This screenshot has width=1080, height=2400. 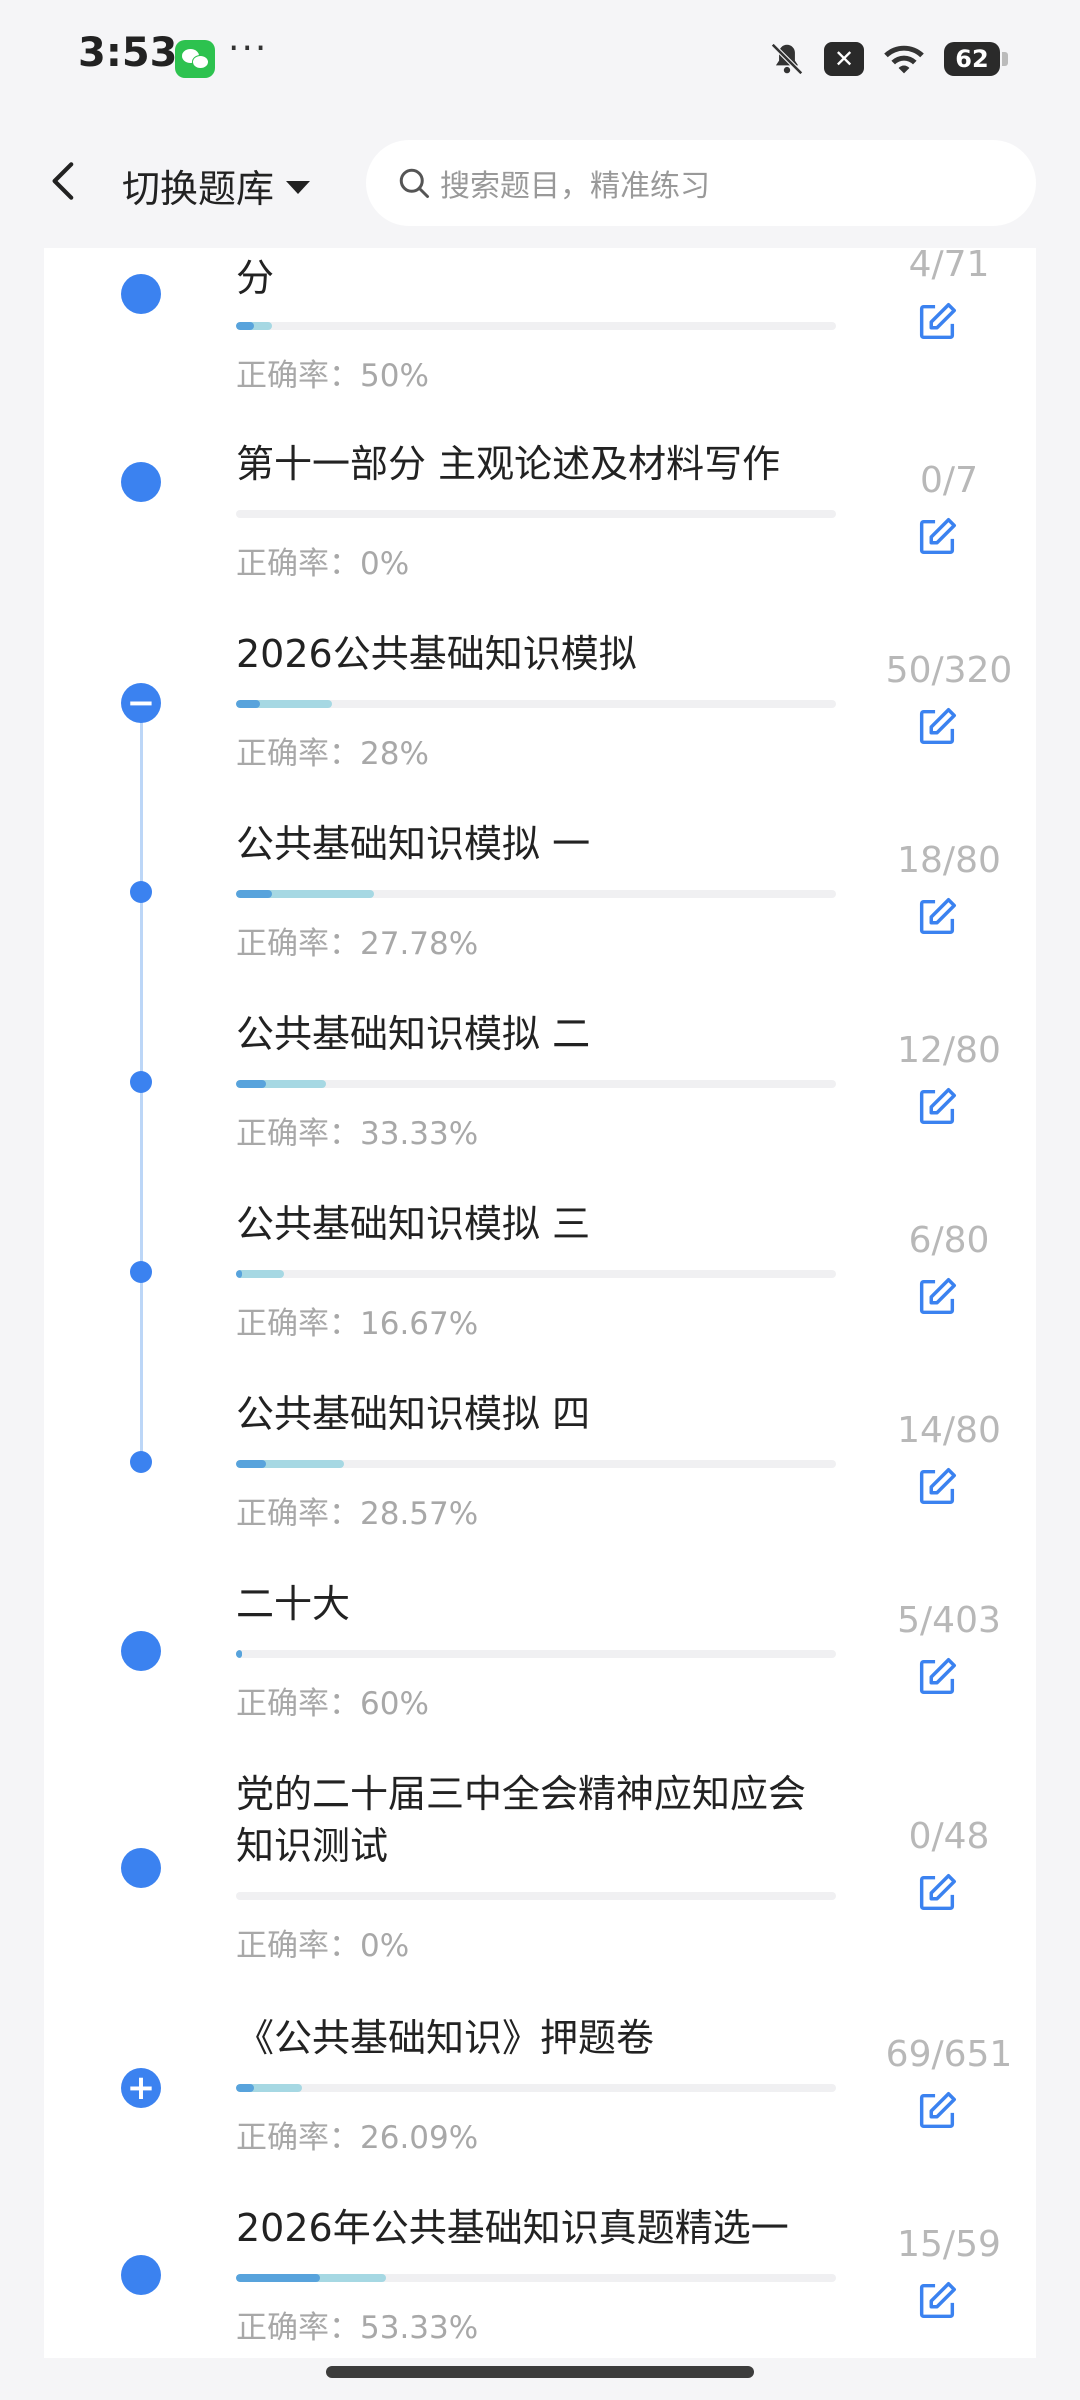 What do you see at coordinates (195, 59) in the screenshot?
I see `wechat-notification-icon` at bounding box center [195, 59].